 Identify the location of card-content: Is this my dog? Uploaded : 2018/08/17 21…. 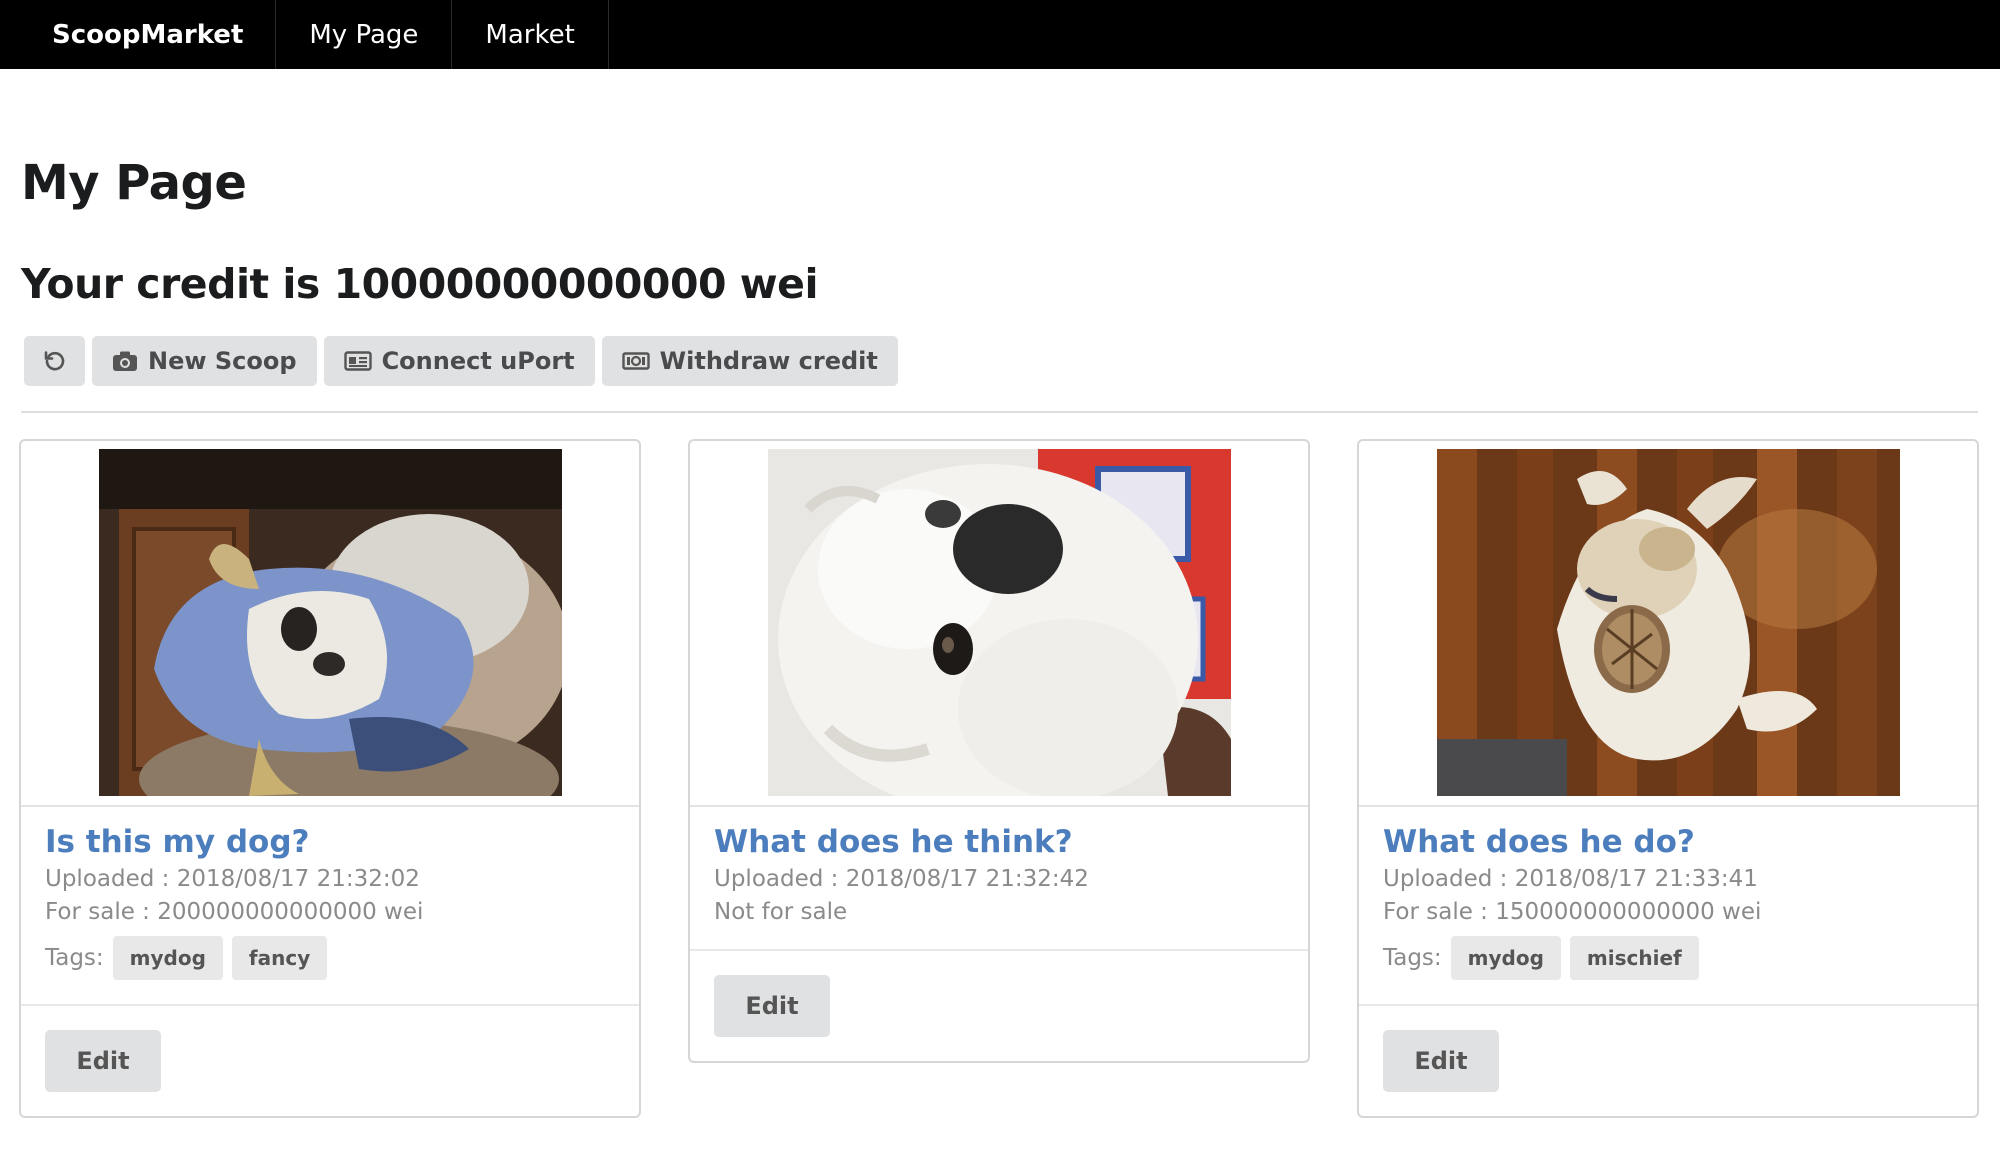
(330, 915).